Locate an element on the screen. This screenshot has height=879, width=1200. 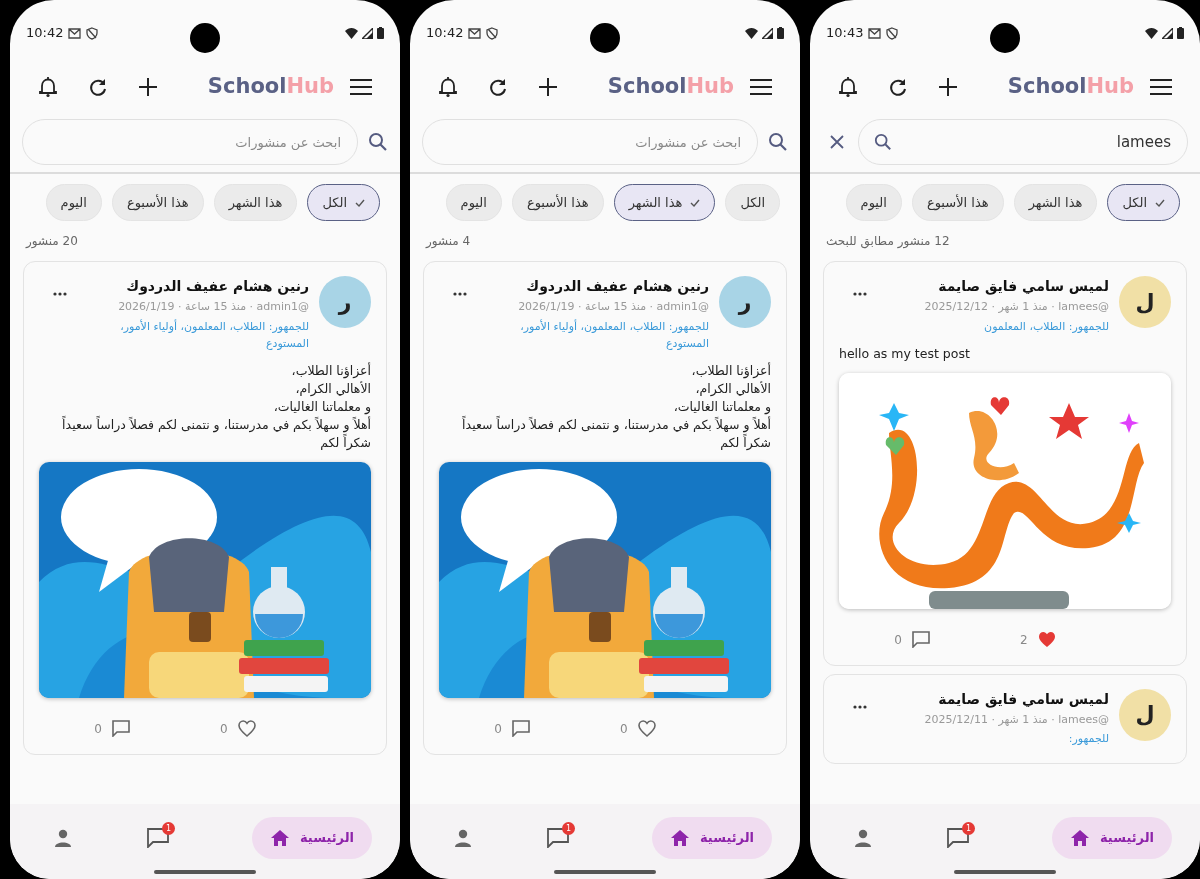
signal-icon is located at coordinates (1167, 33).